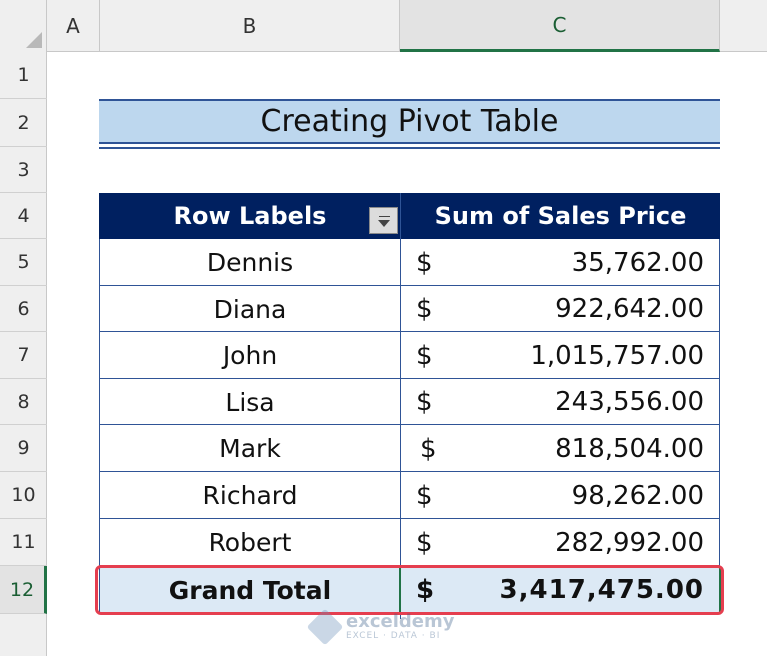  What do you see at coordinates (250, 309) in the screenshot?
I see `row-label-cell: Diana` at bounding box center [250, 309].